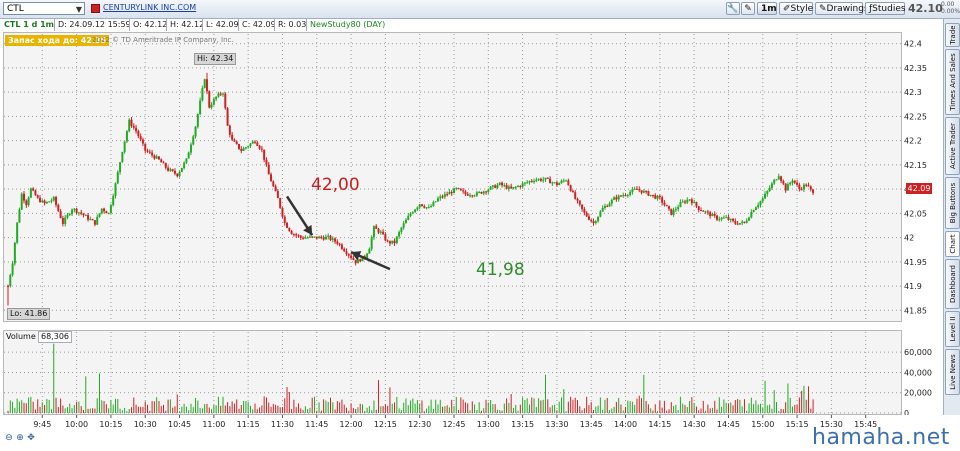  Describe the element at coordinates (842, 8) in the screenshot. I see `drawings-button: ✎Drawings` at that location.